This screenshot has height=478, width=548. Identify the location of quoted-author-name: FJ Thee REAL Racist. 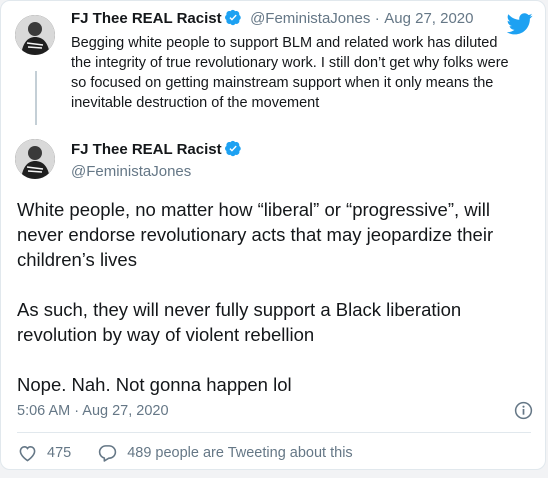
(146, 18).